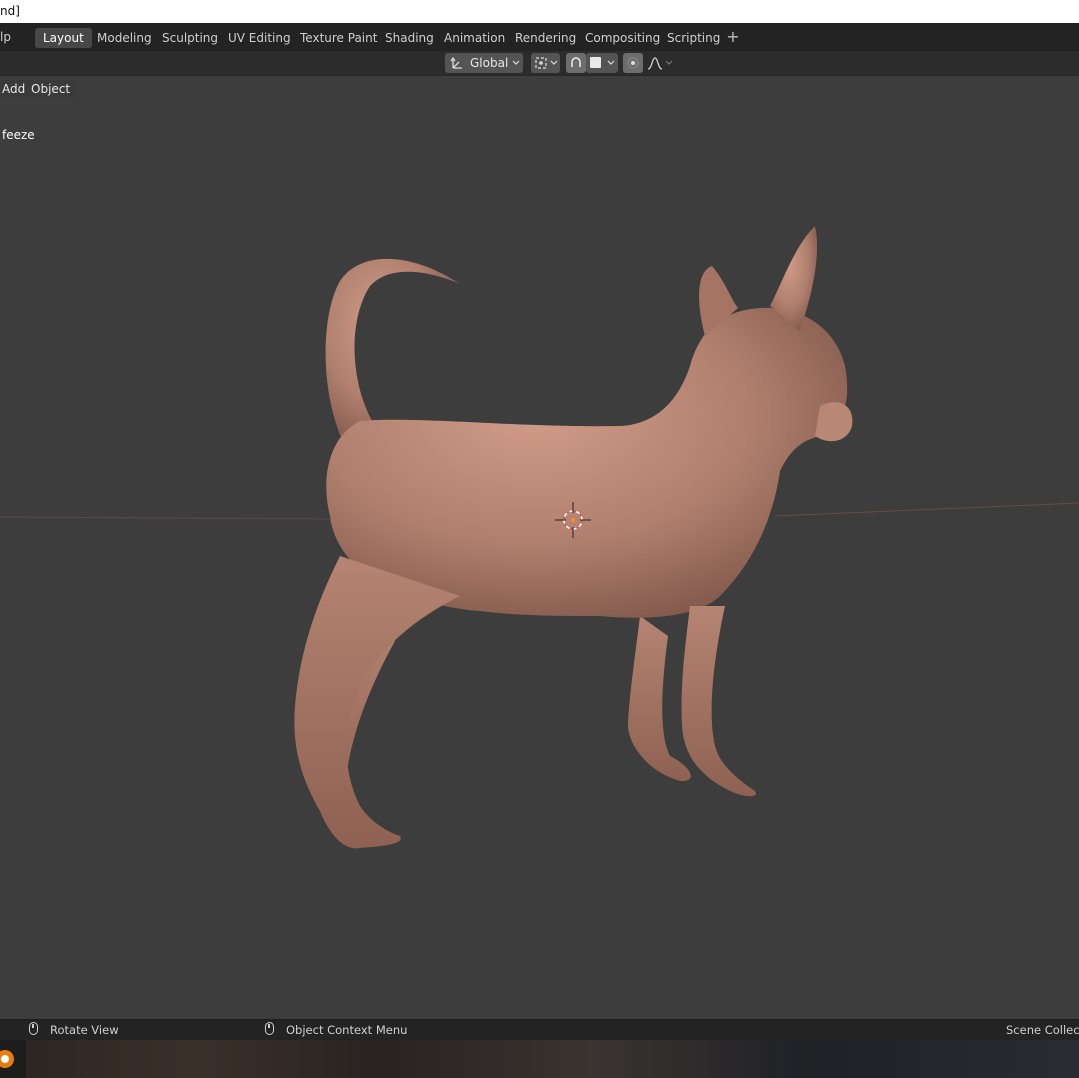 Image resolution: width=1079 pixels, height=1078 pixels. What do you see at coordinates (489, 63) in the screenshot?
I see `orientation-label: Global` at bounding box center [489, 63].